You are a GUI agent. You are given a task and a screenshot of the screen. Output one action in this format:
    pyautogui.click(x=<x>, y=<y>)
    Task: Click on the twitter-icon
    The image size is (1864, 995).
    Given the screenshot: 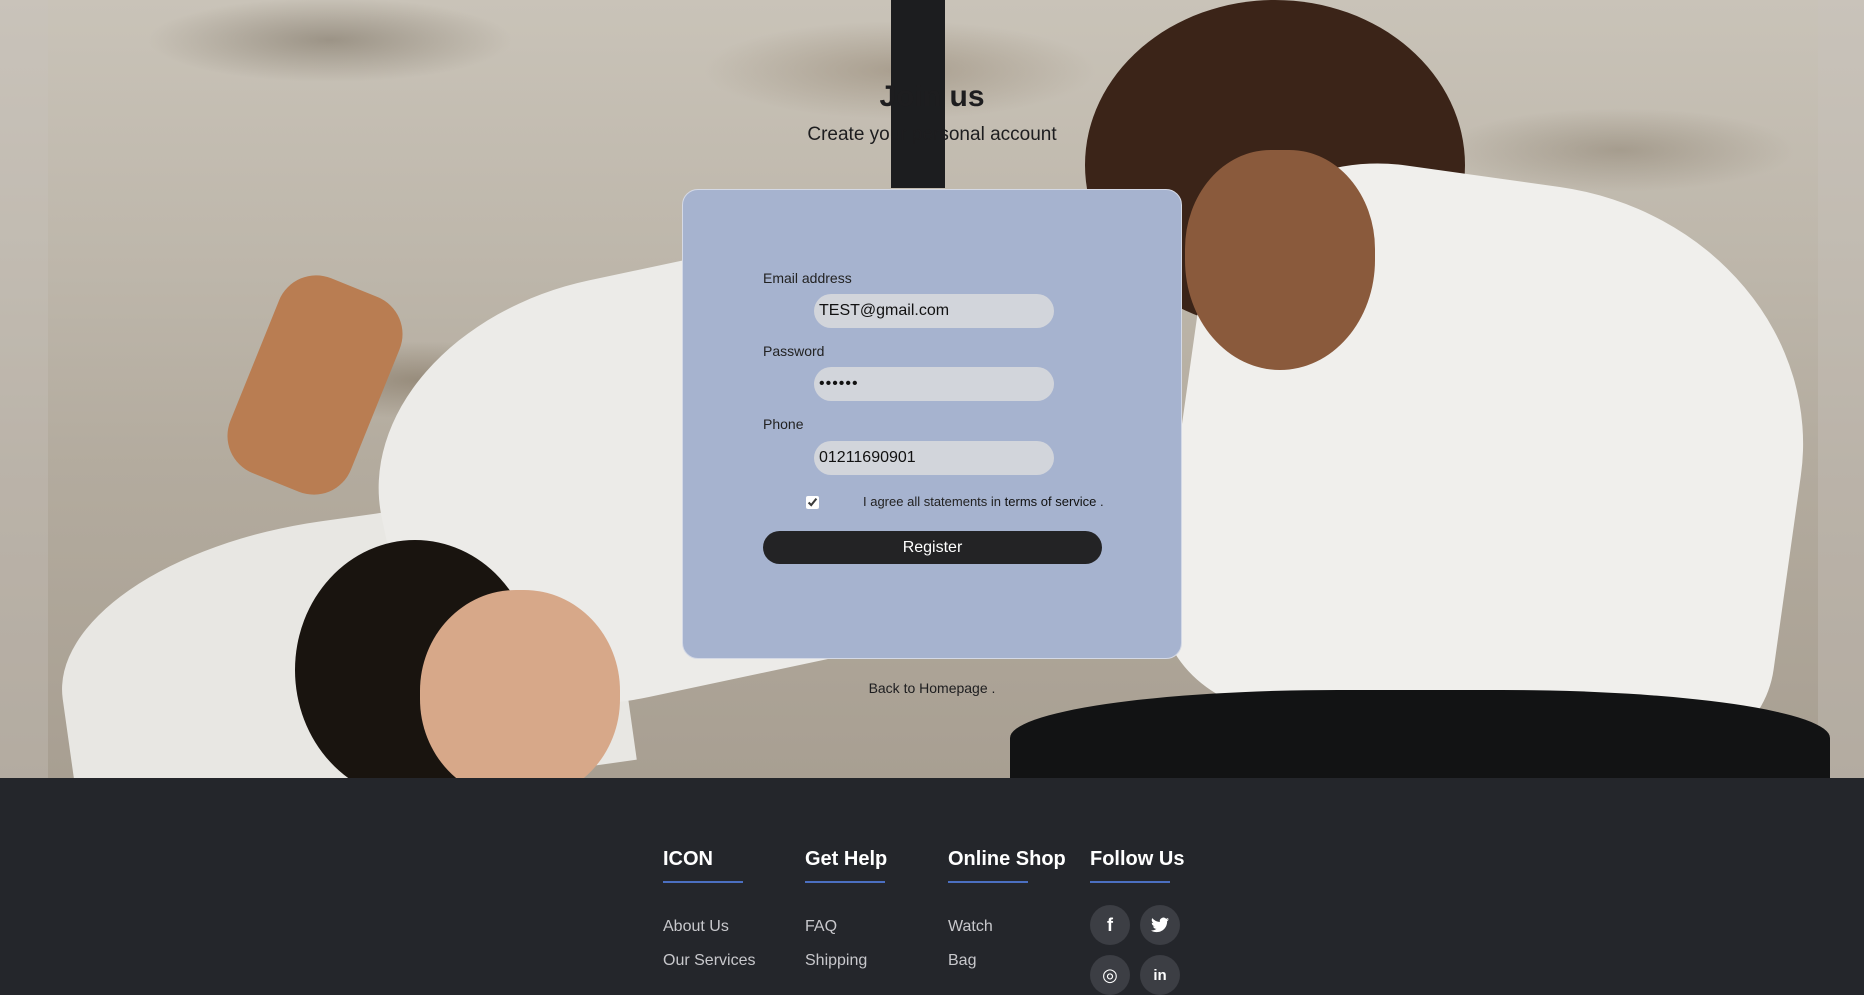 What is the action you would take?
    pyautogui.click(x=1160, y=925)
    